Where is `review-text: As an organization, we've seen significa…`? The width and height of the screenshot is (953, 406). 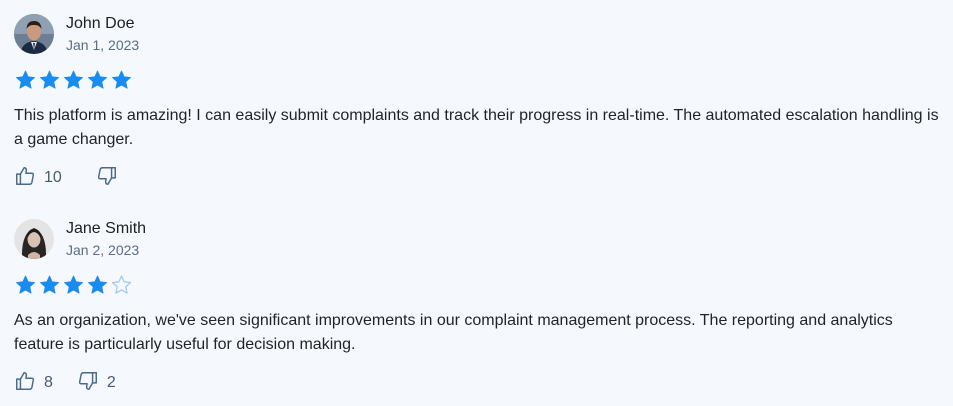 review-text: As an organization, we've seen significa… is located at coordinates (453, 332).